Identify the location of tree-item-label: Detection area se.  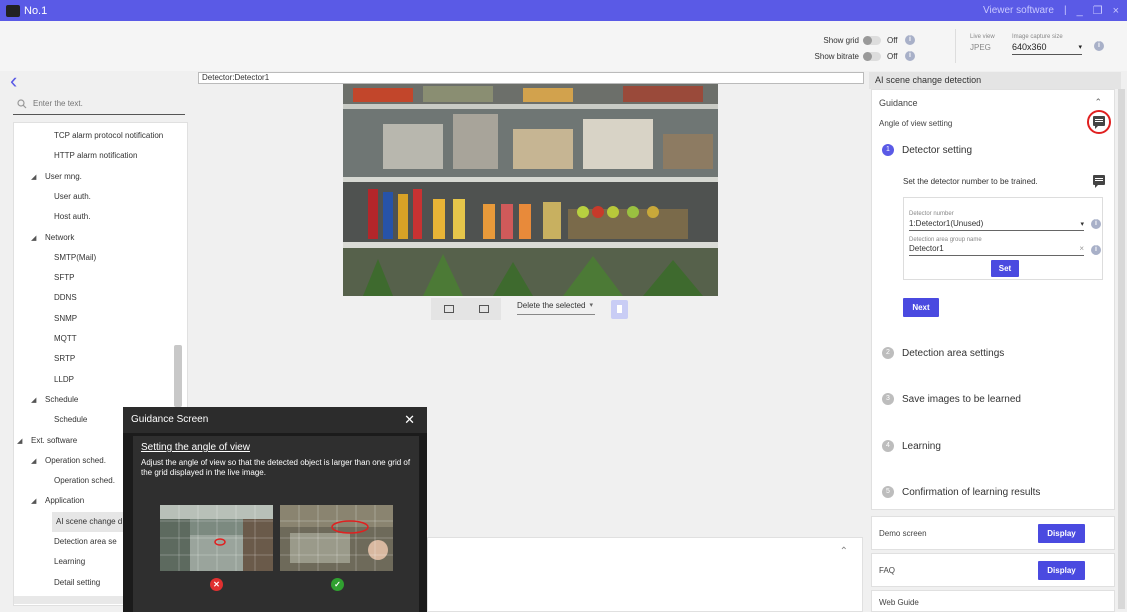
(85, 541).